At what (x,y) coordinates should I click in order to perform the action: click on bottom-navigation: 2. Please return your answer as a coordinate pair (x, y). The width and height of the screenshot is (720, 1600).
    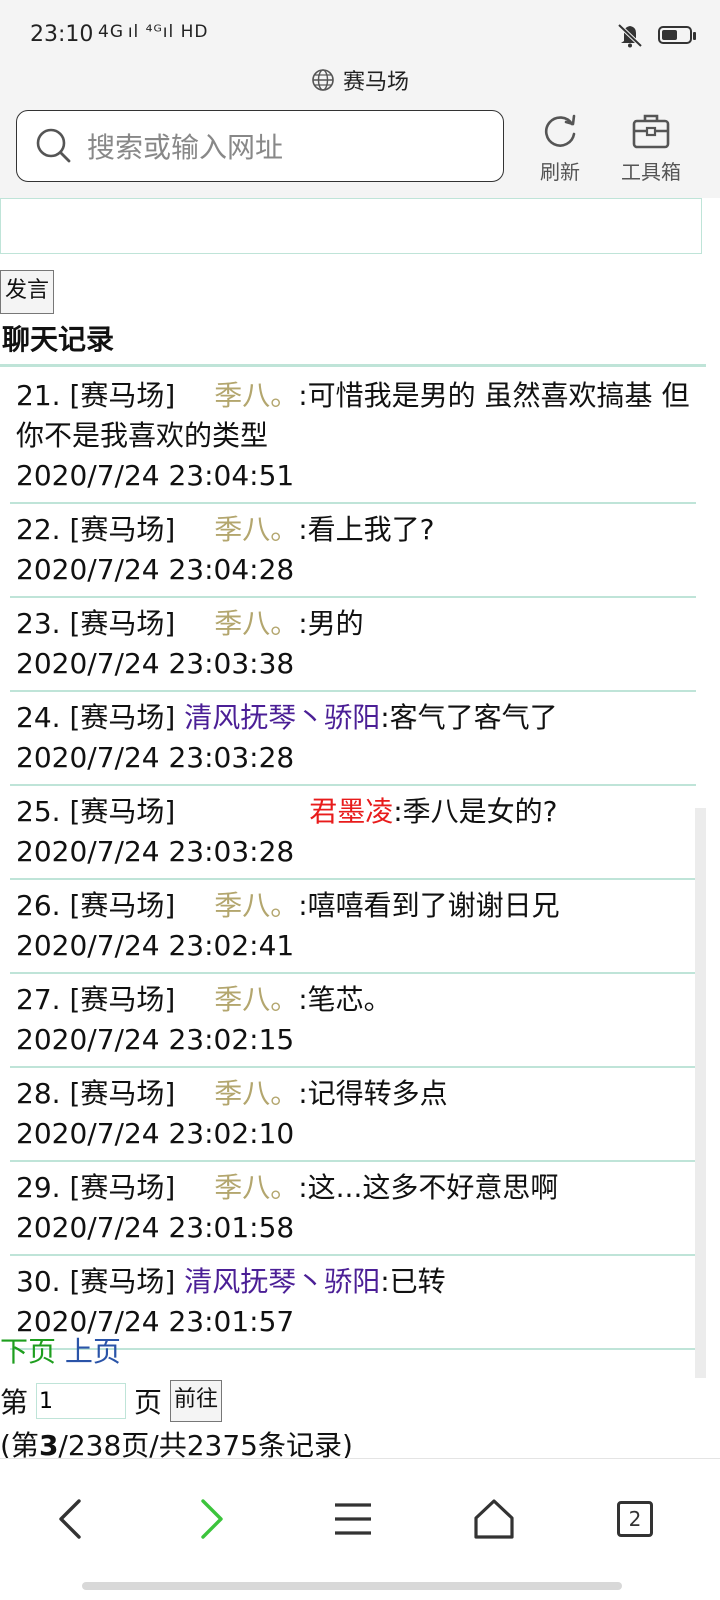
    Looking at the image, I should click on (360, 1514).